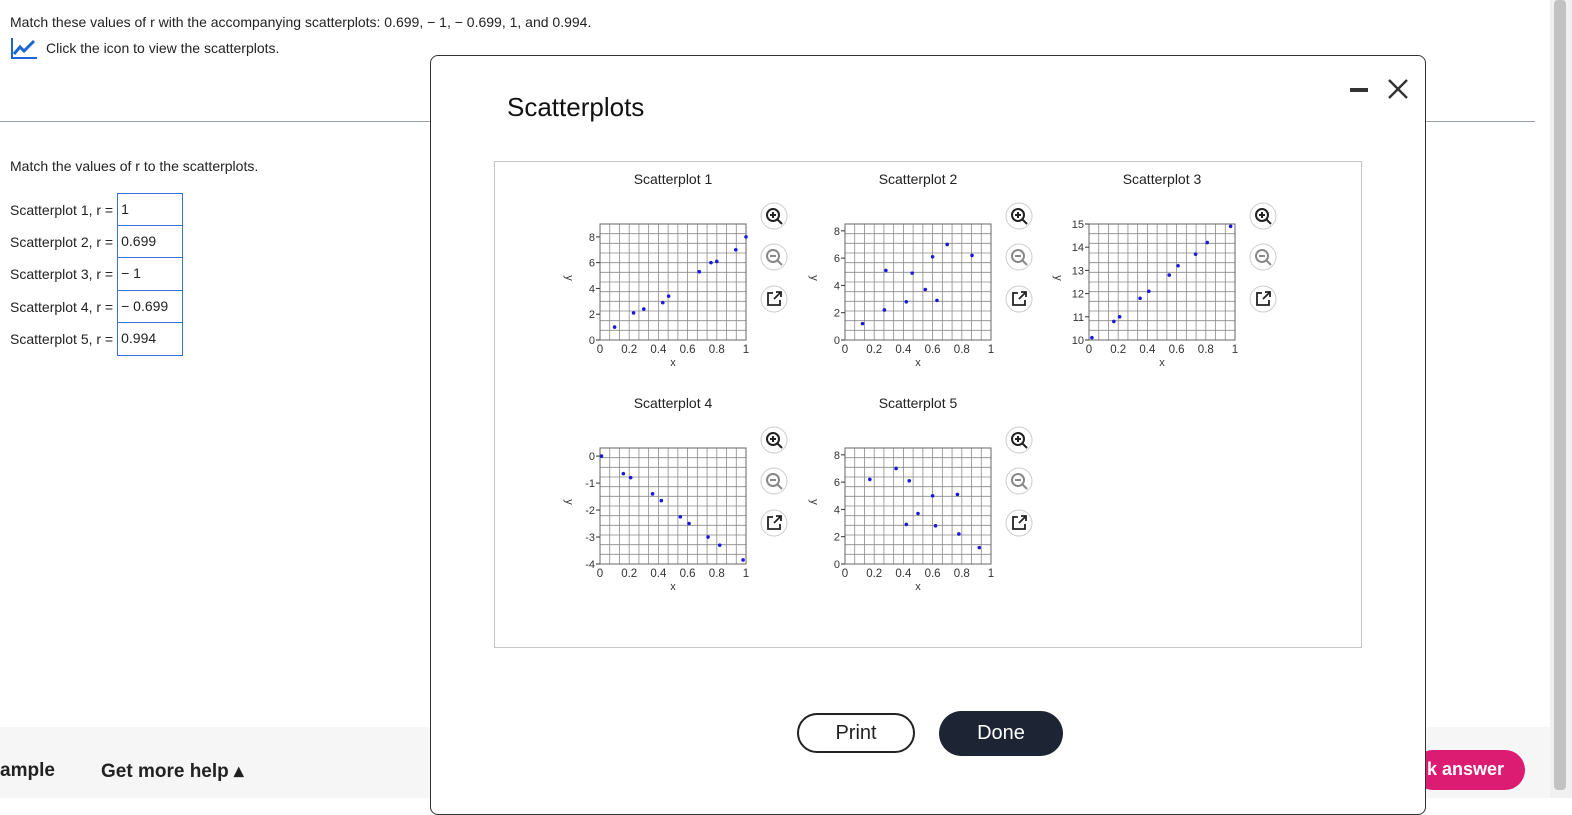 This screenshot has width=1572, height=815. Describe the element at coordinates (658, 350) in the screenshot. I see `x-tick-label: 0.4` at that location.